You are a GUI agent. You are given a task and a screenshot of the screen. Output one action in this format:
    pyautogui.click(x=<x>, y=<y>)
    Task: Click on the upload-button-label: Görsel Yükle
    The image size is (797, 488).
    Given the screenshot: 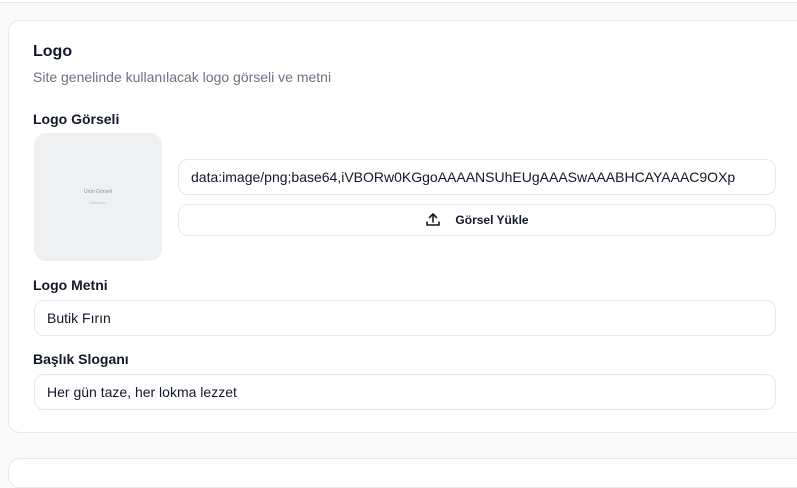 What is the action you would take?
    pyautogui.click(x=492, y=220)
    